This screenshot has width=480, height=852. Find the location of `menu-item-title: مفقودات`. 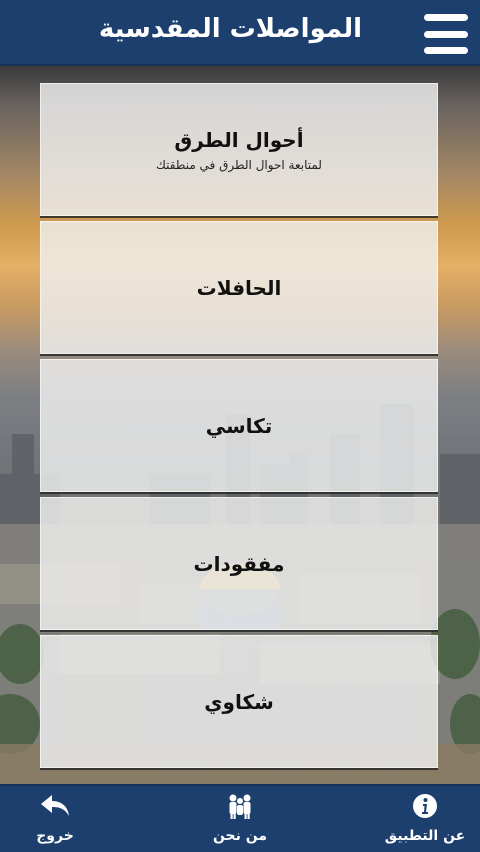

menu-item-title: مفقودات is located at coordinates (239, 563).